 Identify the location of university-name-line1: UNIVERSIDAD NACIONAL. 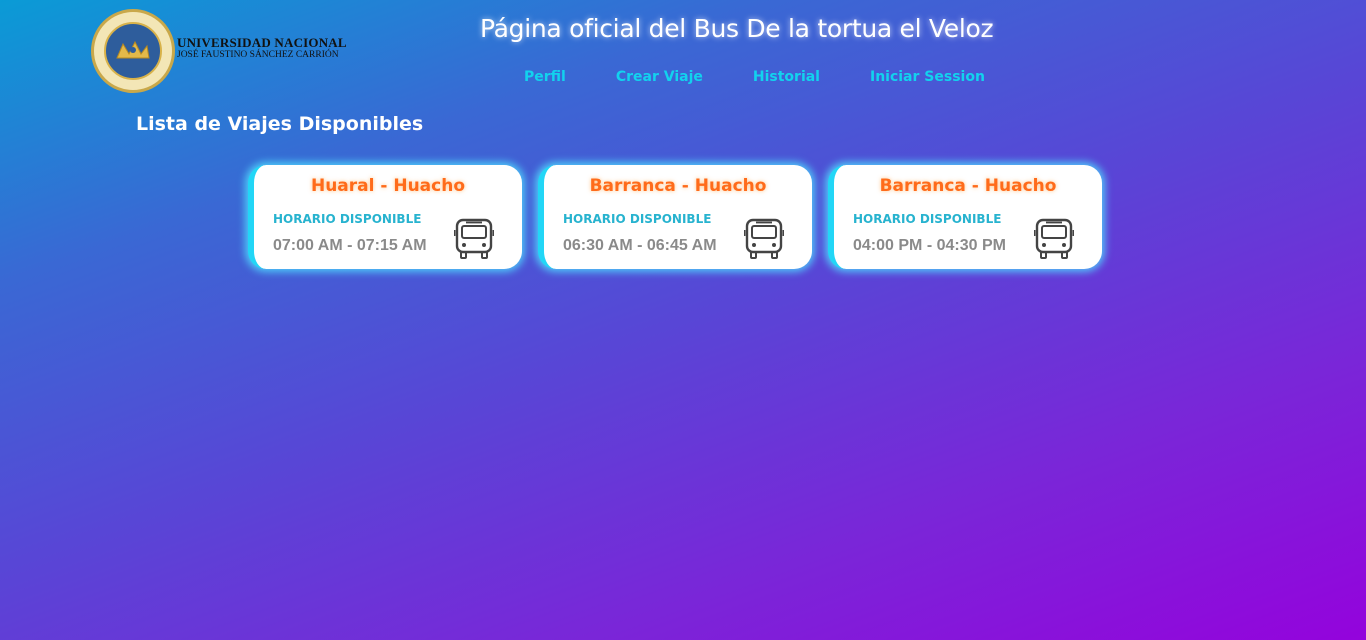
(262, 42).